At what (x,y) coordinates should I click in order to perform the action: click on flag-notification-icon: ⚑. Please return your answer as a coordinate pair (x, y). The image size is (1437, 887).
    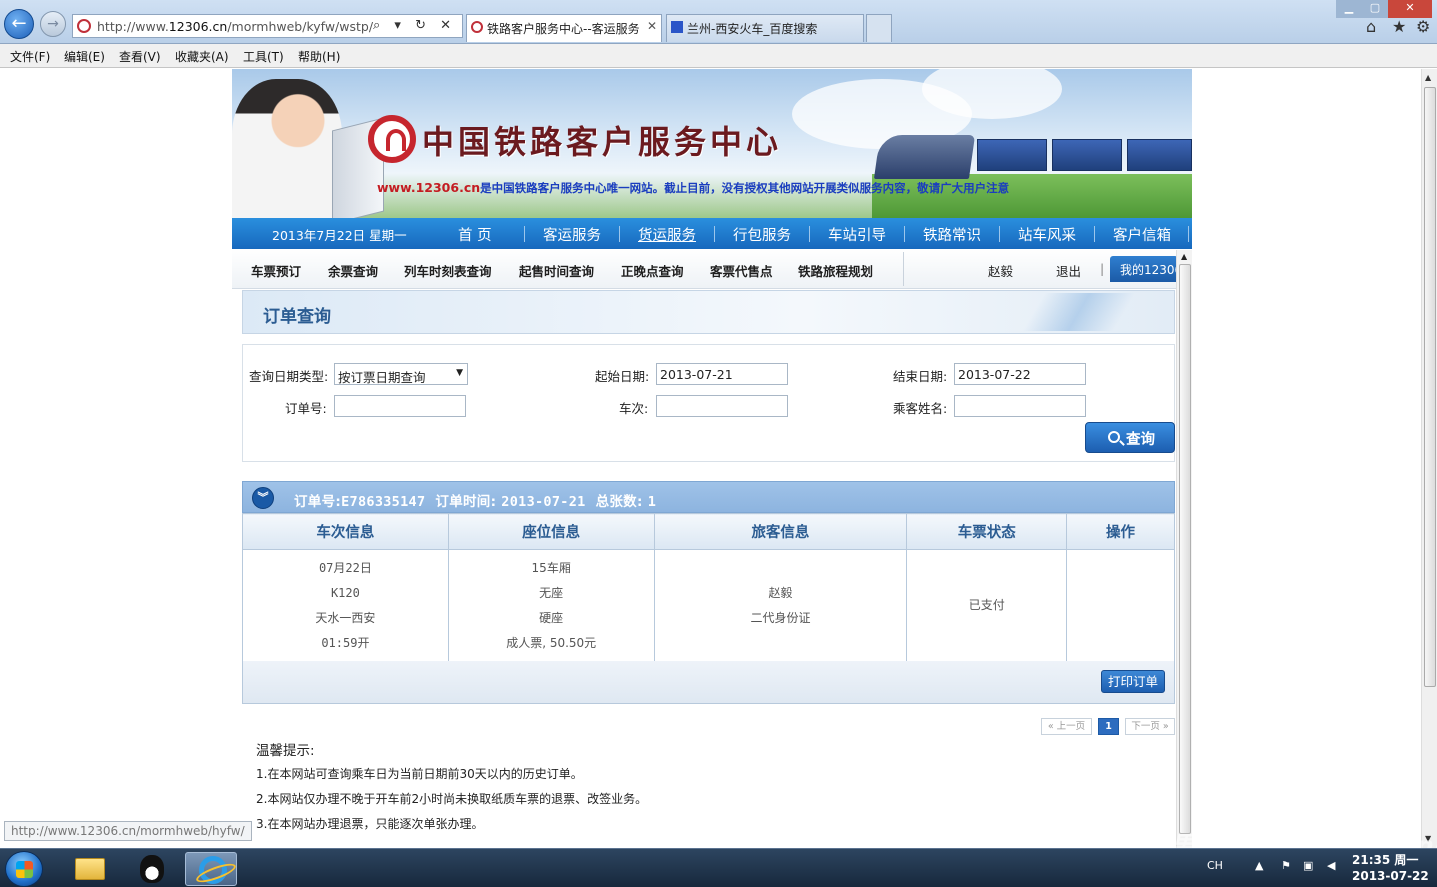
    Looking at the image, I should click on (1286, 865).